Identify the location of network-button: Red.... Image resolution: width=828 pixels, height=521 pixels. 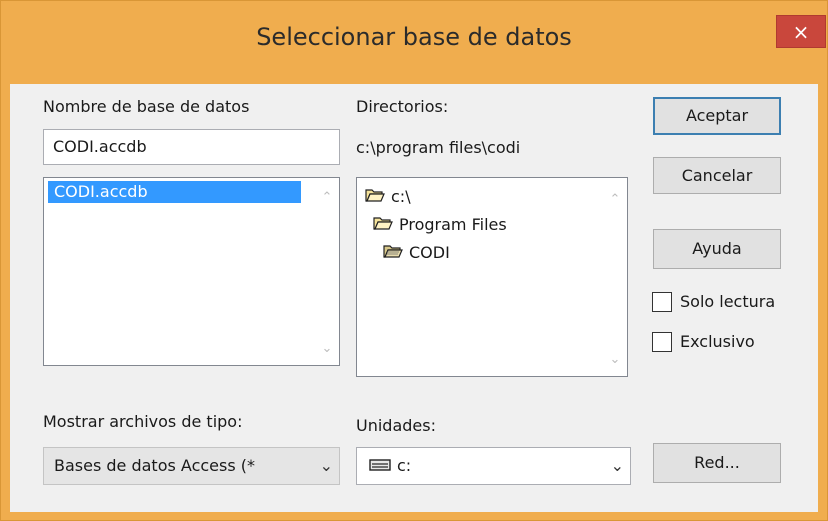
(717, 463).